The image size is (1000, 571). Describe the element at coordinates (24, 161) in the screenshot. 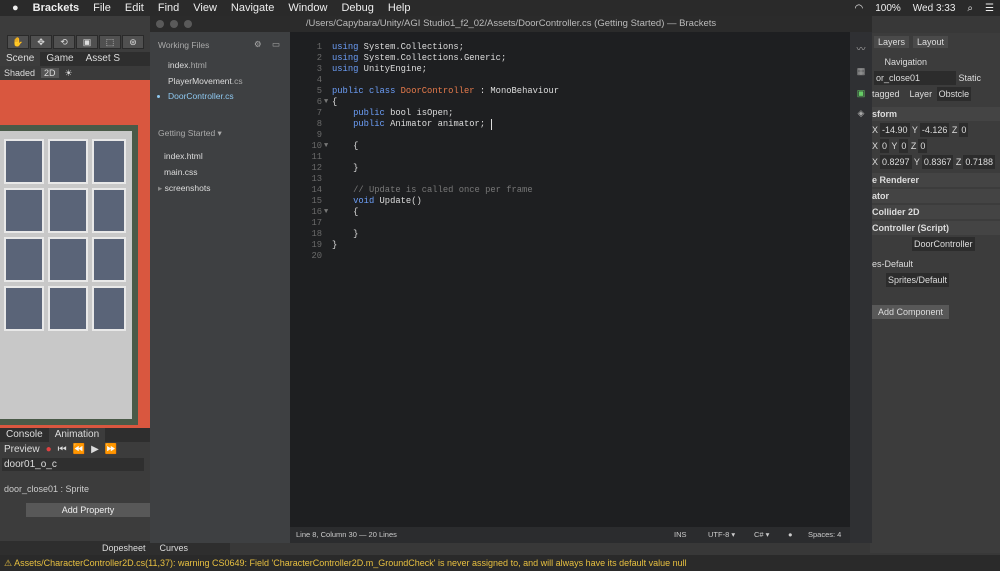

I see `window-pane` at that location.